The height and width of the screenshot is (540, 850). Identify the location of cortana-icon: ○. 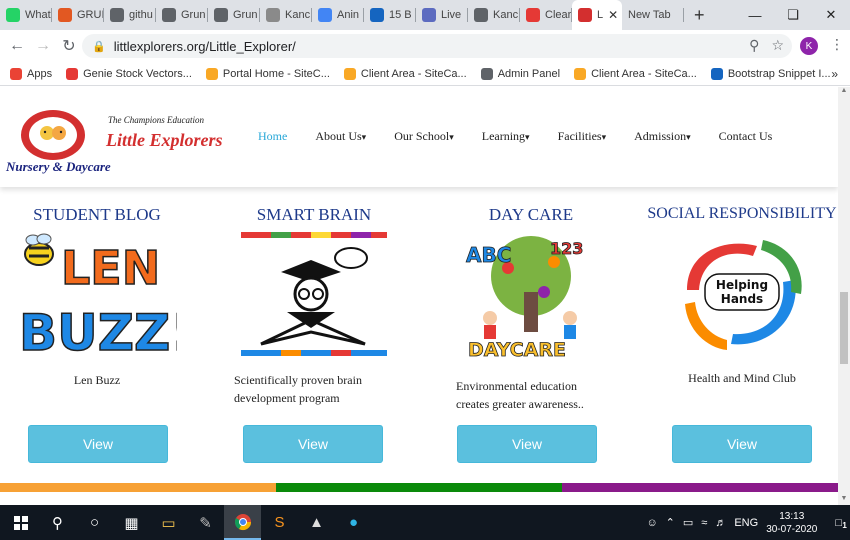
(94, 522).